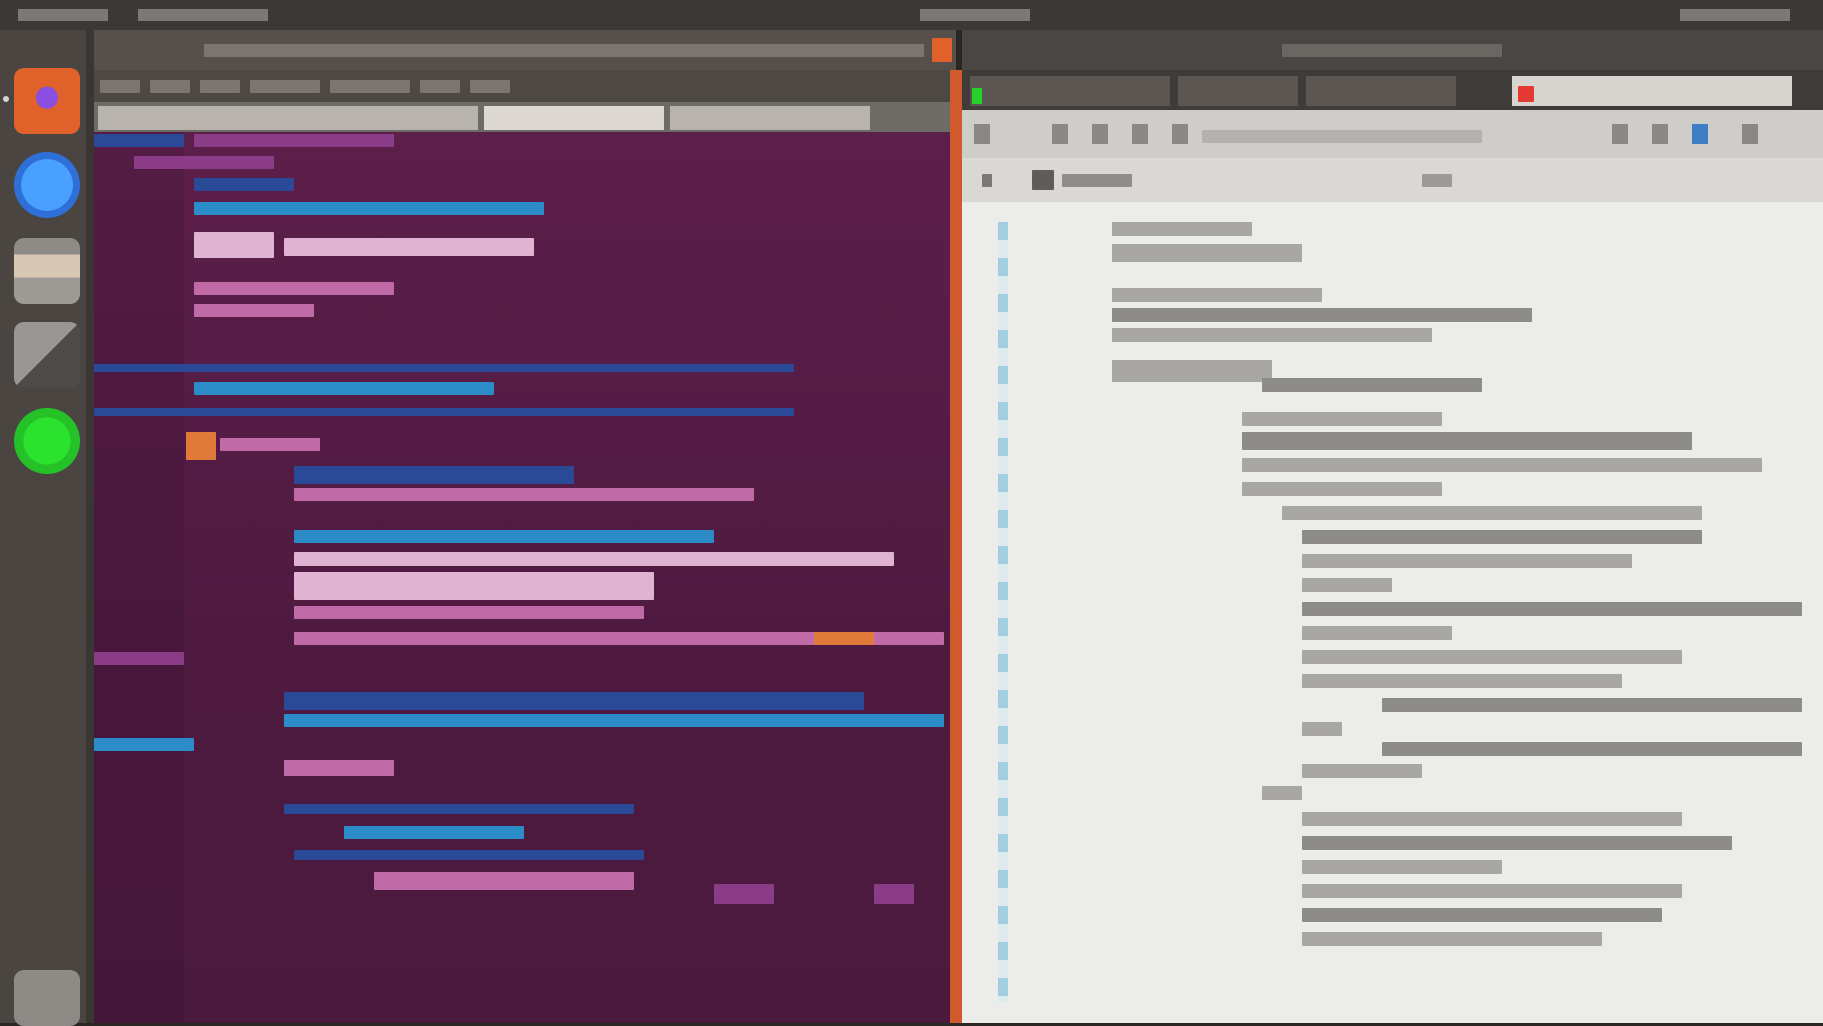  I want to click on menu-icon, so click(1750, 134).